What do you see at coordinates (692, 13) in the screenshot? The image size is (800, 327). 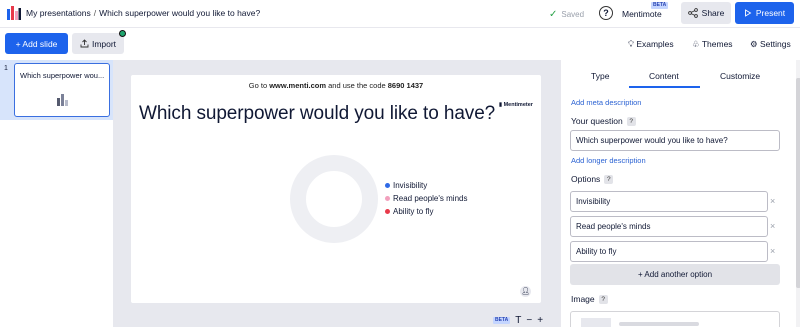 I see `share-icon` at bounding box center [692, 13].